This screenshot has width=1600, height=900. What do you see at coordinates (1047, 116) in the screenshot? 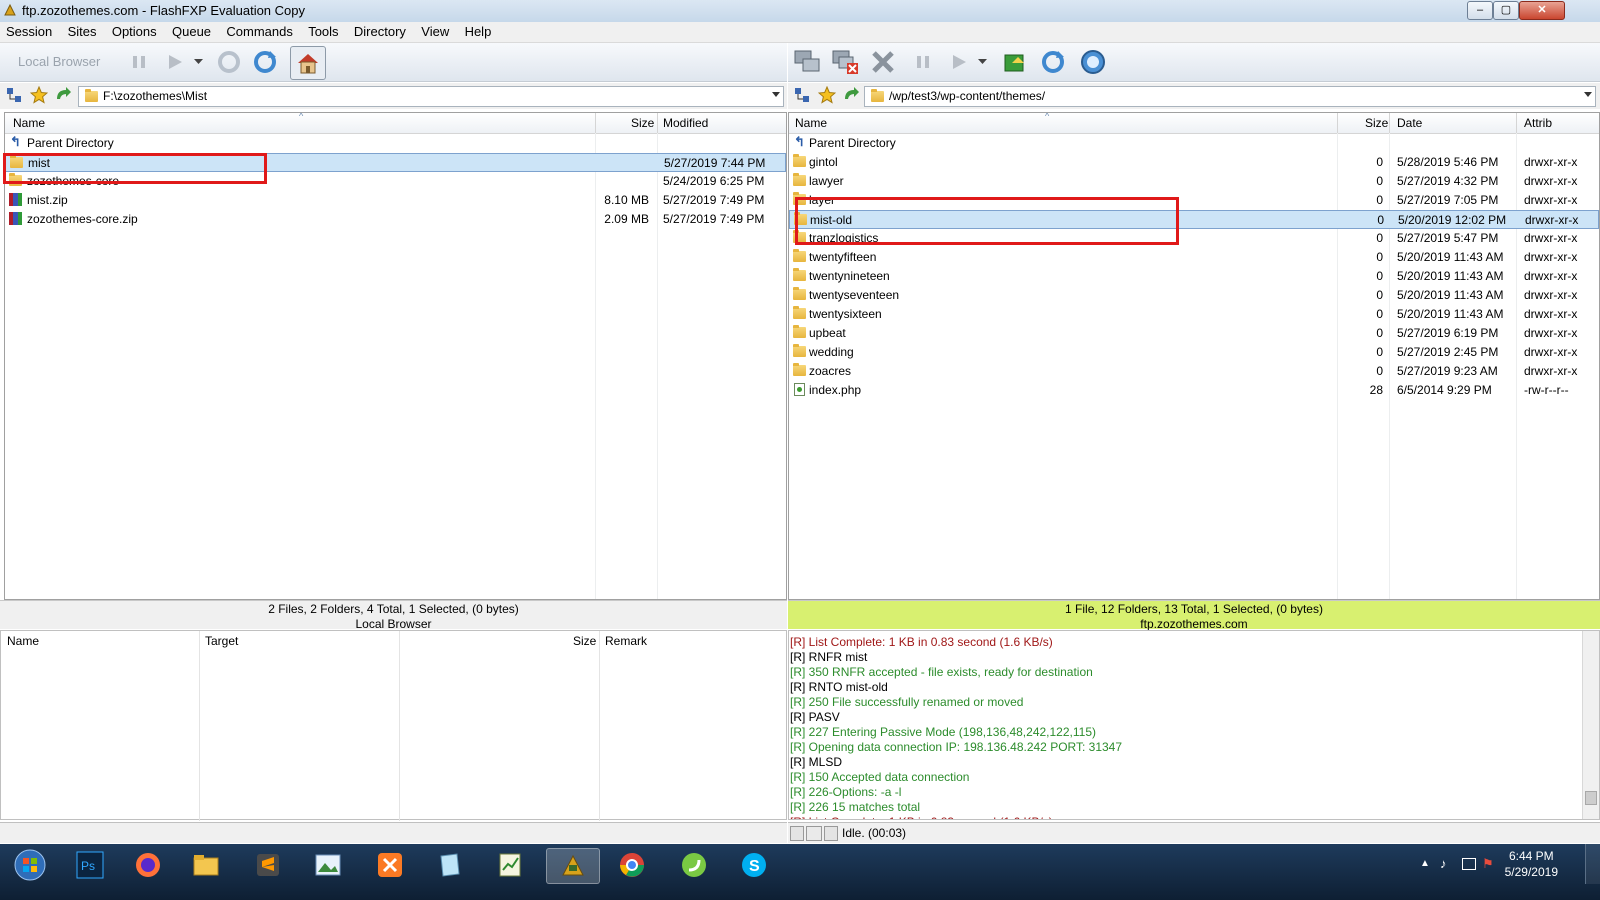
I see `sort-arrow-icon: ^` at bounding box center [1047, 116].